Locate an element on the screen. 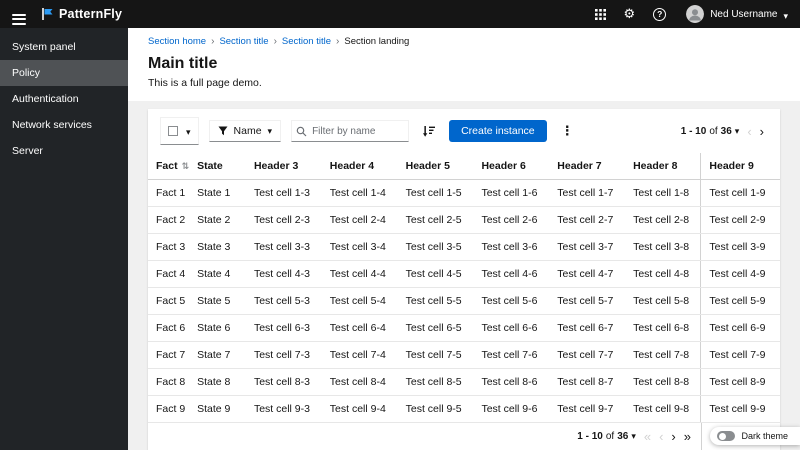 This screenshot has height=450, width=800. create-instance-button: Create instance is located at coordinates (498, 131).